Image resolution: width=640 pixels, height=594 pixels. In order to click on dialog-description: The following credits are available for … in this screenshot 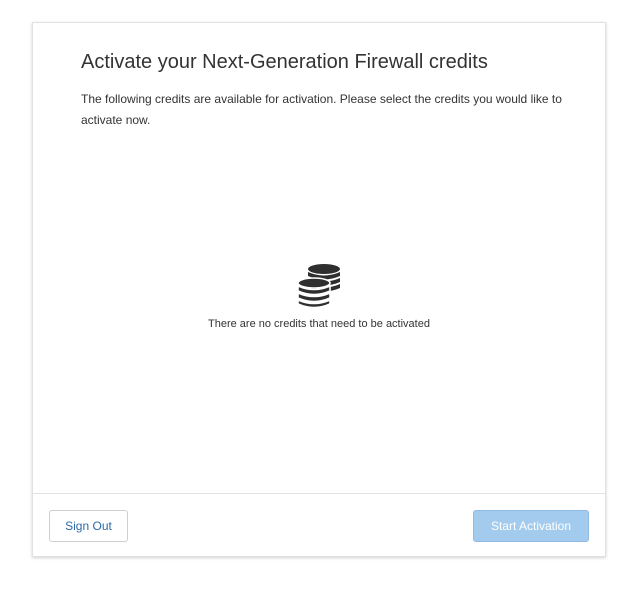, I will do `click(321, 109)`.